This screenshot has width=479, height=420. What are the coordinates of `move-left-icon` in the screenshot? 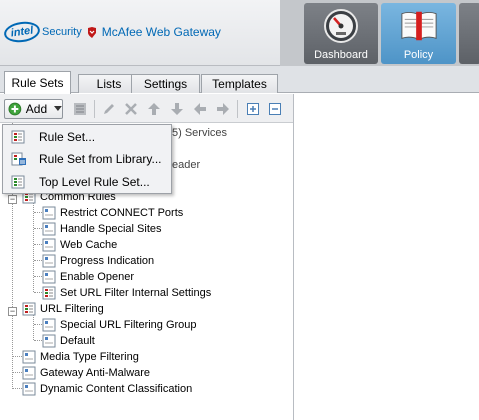 It's located at (200, 109).